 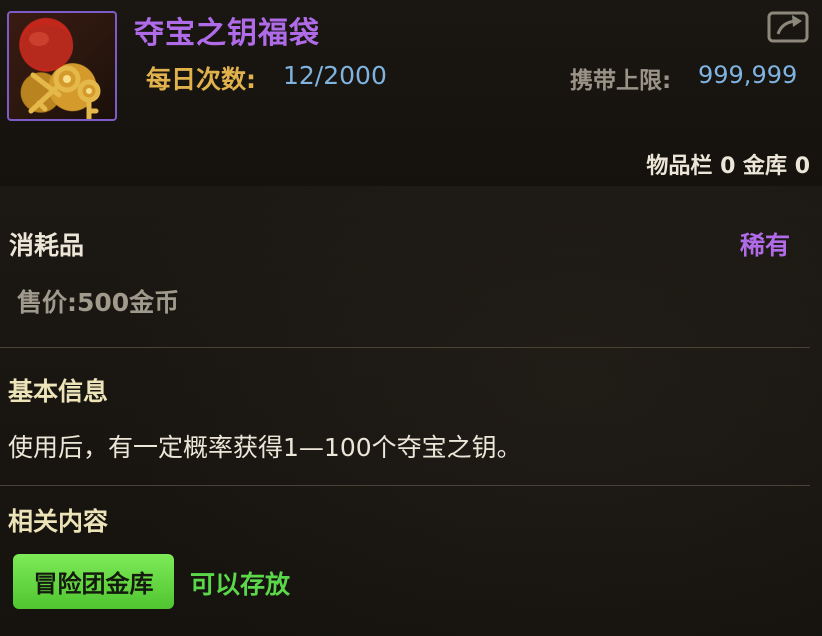 What do you see at coordinates (201, 79) in the screenshot?
I see `daily-uses-label: 每日次数:` at bounding box center [201, 79].